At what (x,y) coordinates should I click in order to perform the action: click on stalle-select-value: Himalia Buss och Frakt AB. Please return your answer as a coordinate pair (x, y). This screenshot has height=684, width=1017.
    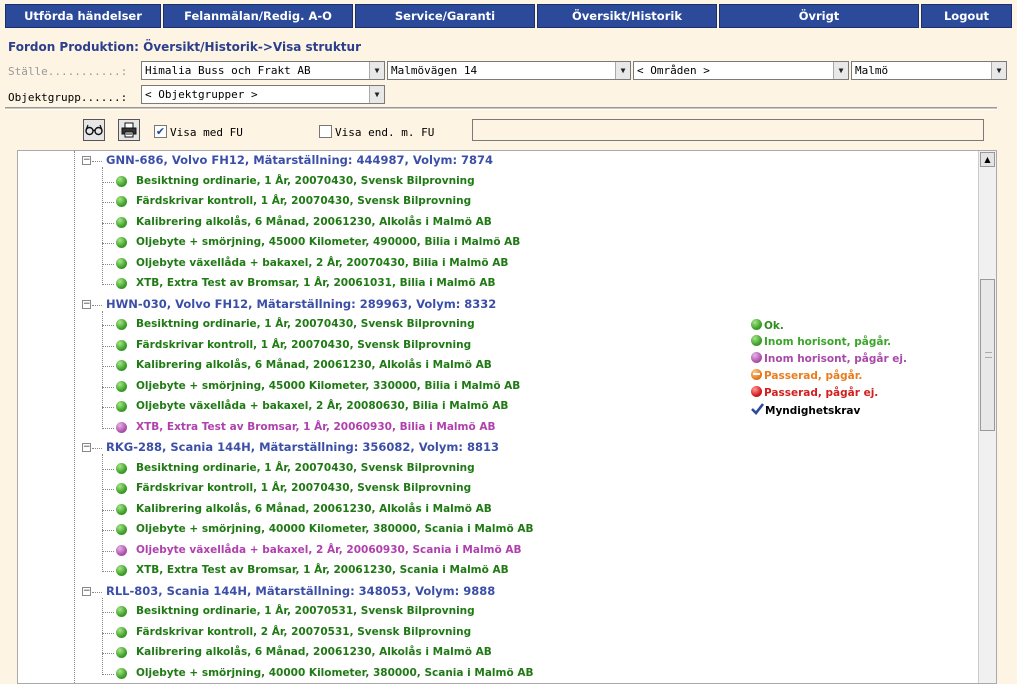
    Looking at the image, I should click on (228, 70).